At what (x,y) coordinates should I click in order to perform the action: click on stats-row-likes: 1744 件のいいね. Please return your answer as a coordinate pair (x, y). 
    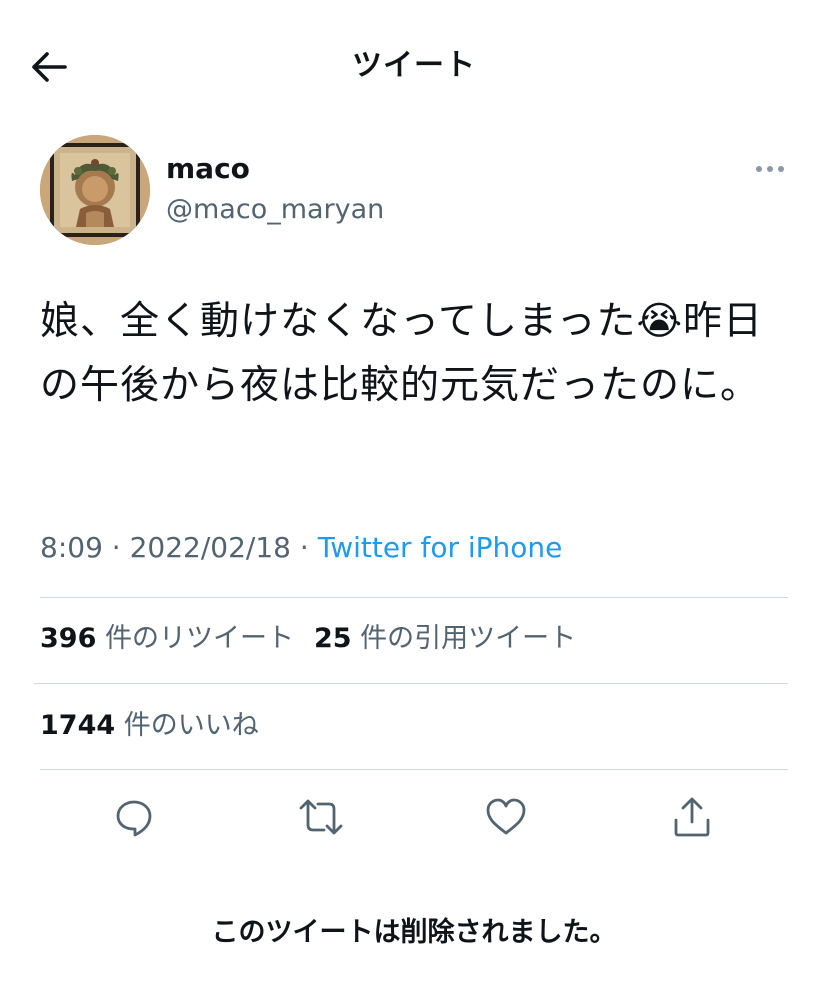
    Looking at the image, I should click on (149, 726).